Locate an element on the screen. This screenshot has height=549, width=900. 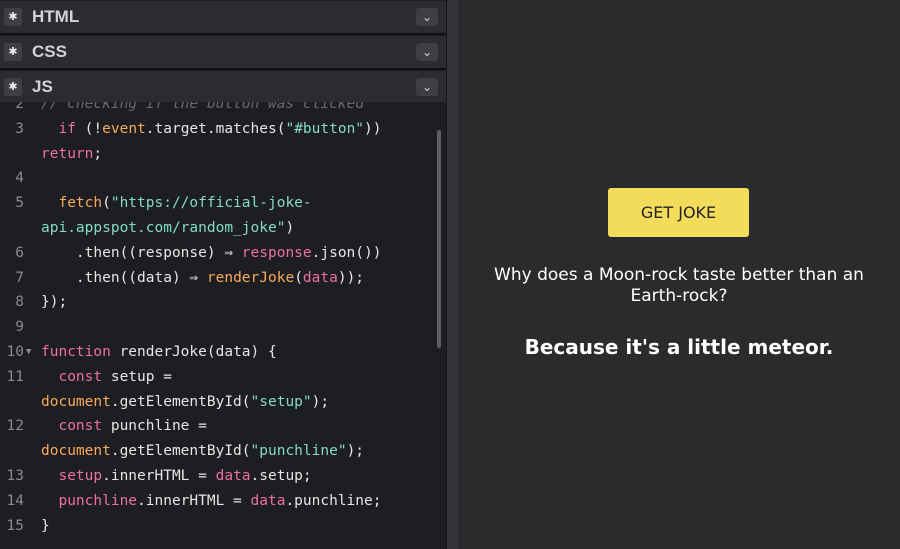
code-line: 12 const punchline = is located at coordinates (223, 426).